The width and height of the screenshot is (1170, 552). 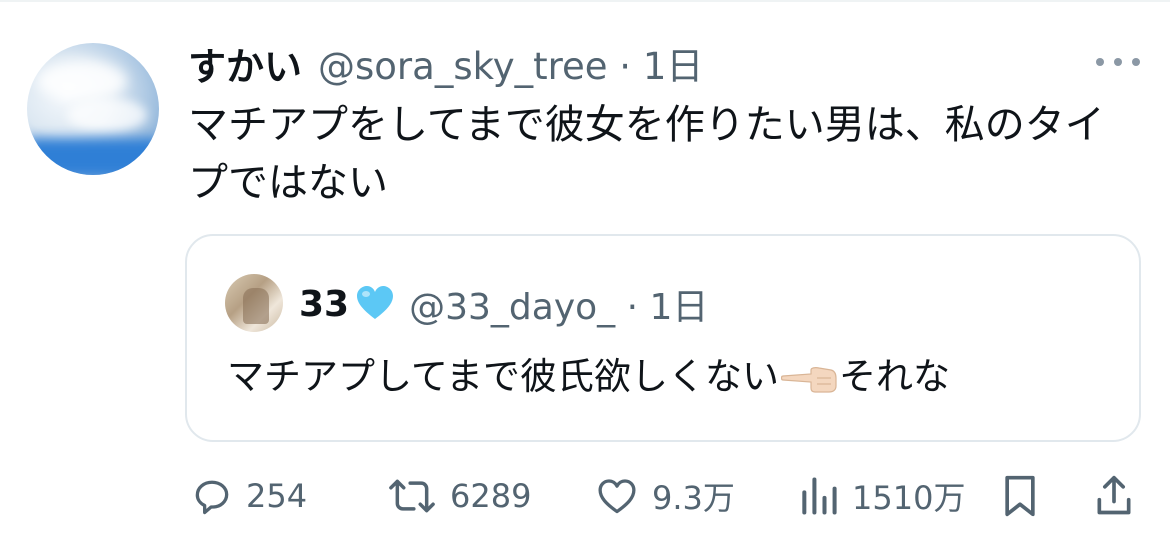 What do you see at coordinates (809, 379) in the screenshot?
I see `backhand-index-pointing-left-icon` at bounding box center [809, 379].